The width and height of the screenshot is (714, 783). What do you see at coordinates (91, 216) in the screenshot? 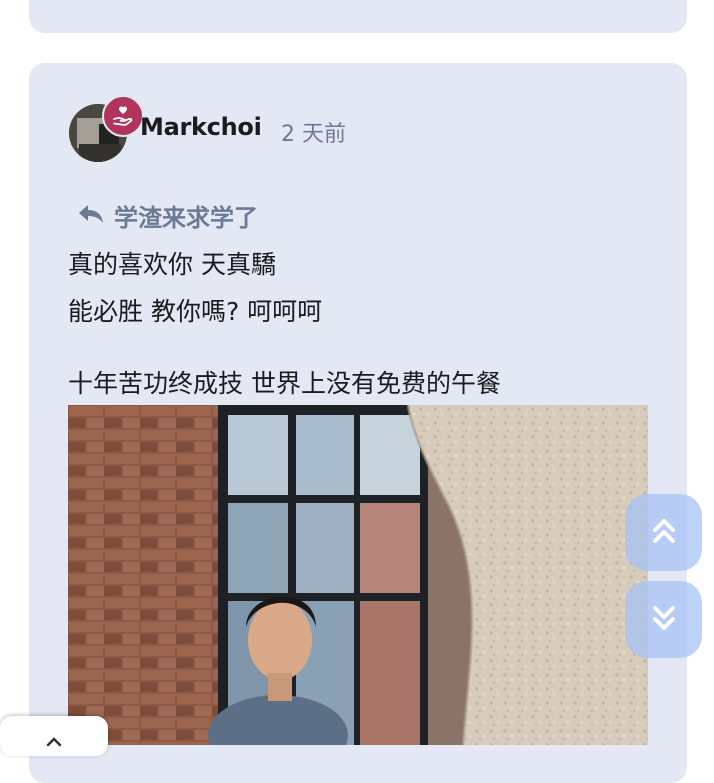
I see `reply-arrow-icon` at bounding box center [91, 216].